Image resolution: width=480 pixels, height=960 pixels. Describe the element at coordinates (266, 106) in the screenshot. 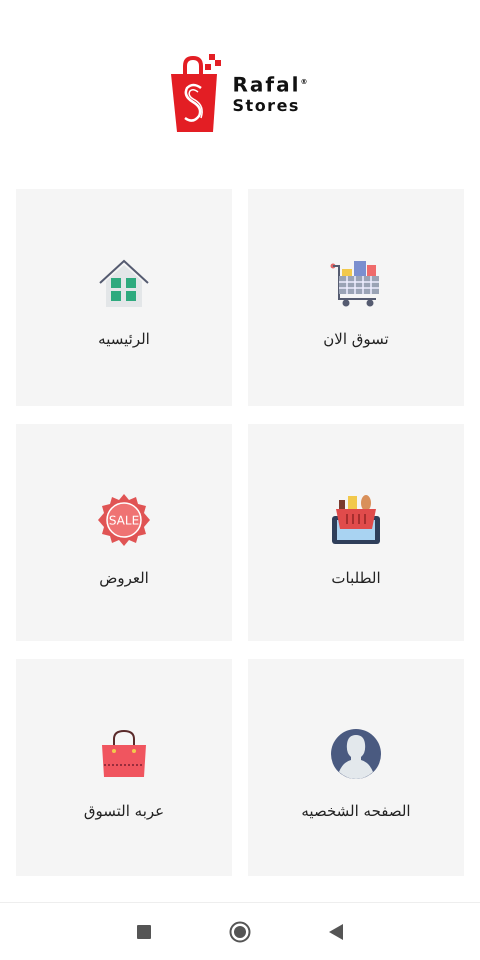

I see `logo-text: Stores` at that location.